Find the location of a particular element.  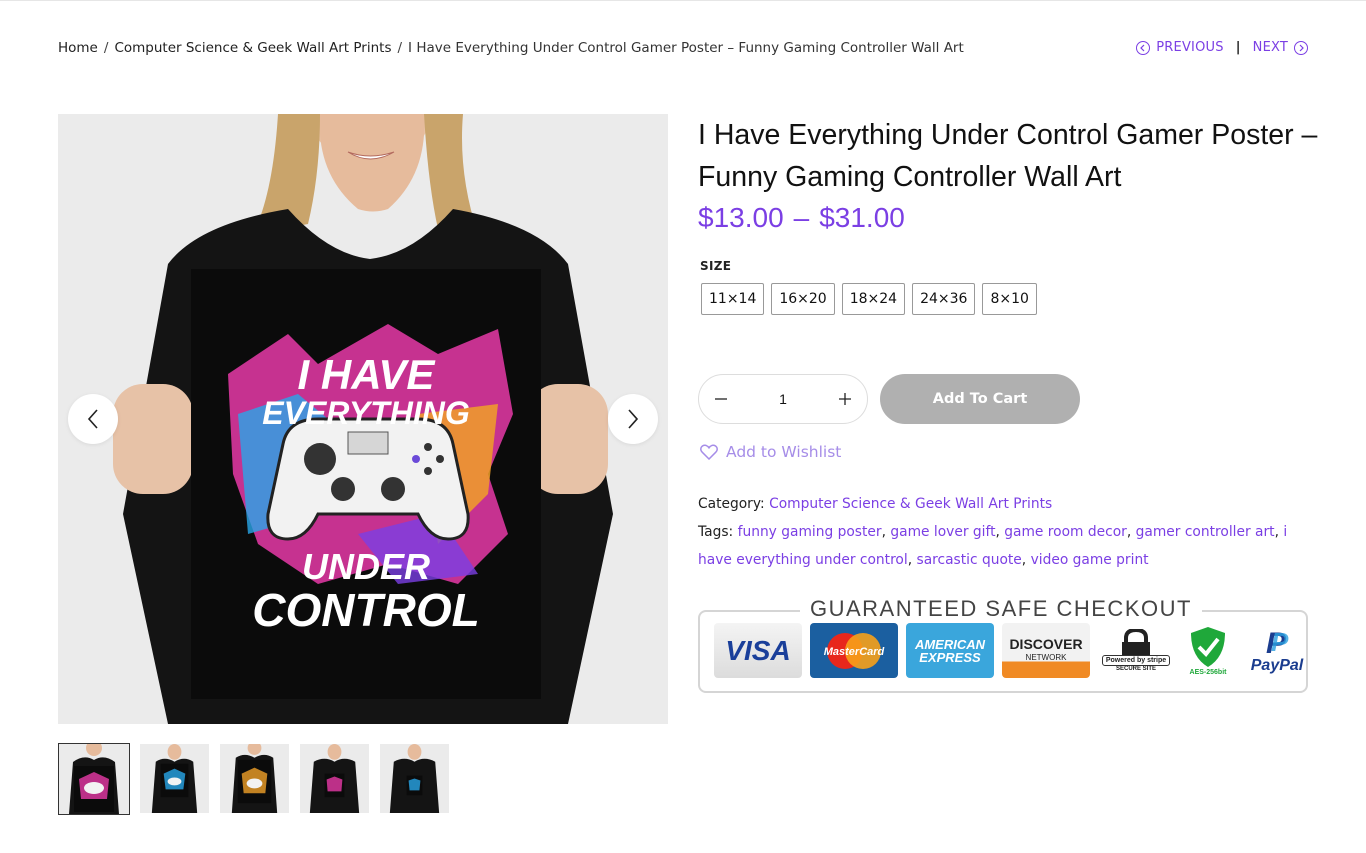

poster-text-line4: CONTROL is located at coordinates (365, 610).